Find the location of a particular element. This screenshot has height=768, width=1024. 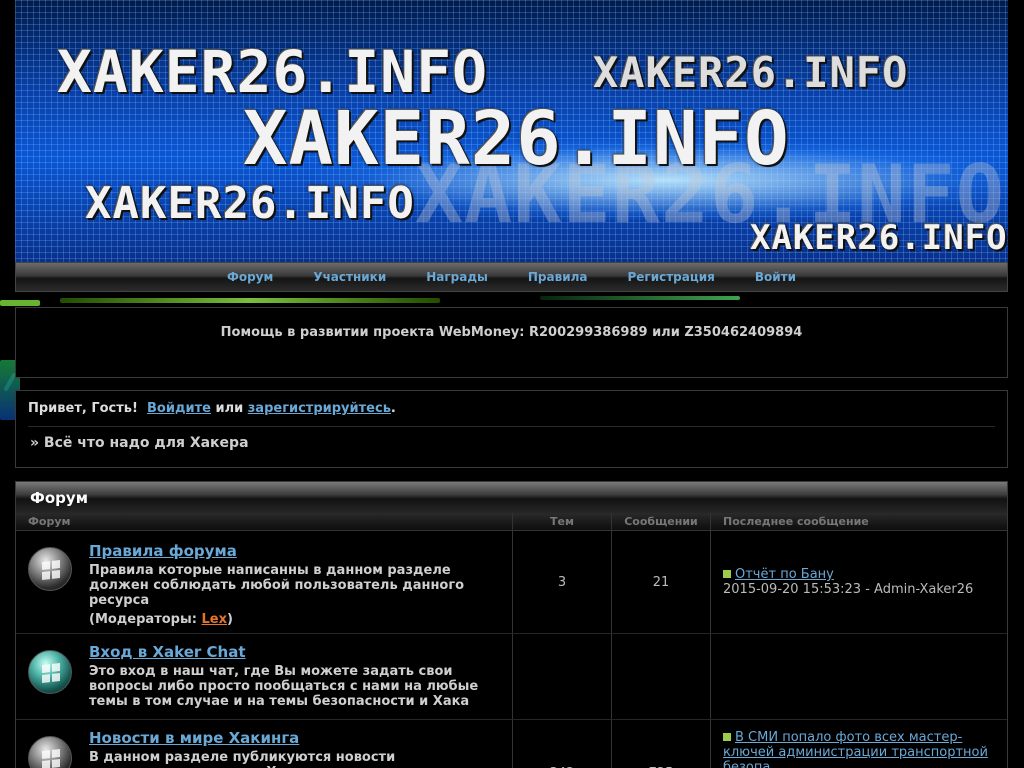

moderators-label: (Модераторы: is located at coordinates (143, 619).